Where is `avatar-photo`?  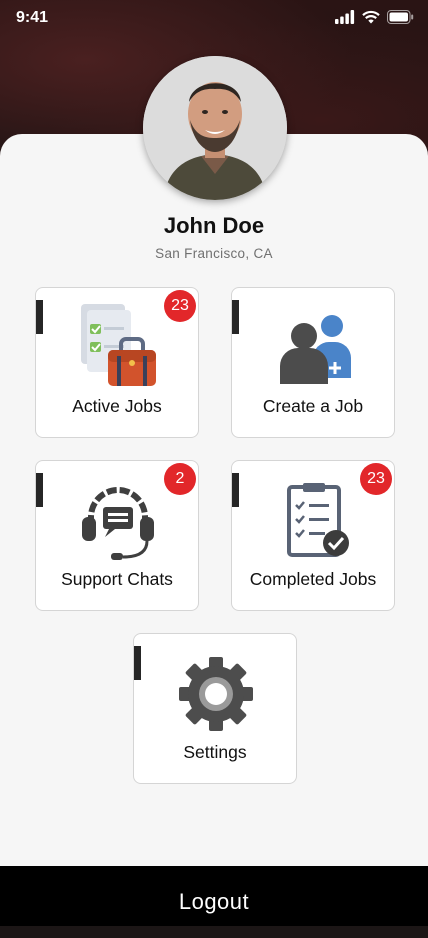
avatar-photo is located at coordinates (215, 128).